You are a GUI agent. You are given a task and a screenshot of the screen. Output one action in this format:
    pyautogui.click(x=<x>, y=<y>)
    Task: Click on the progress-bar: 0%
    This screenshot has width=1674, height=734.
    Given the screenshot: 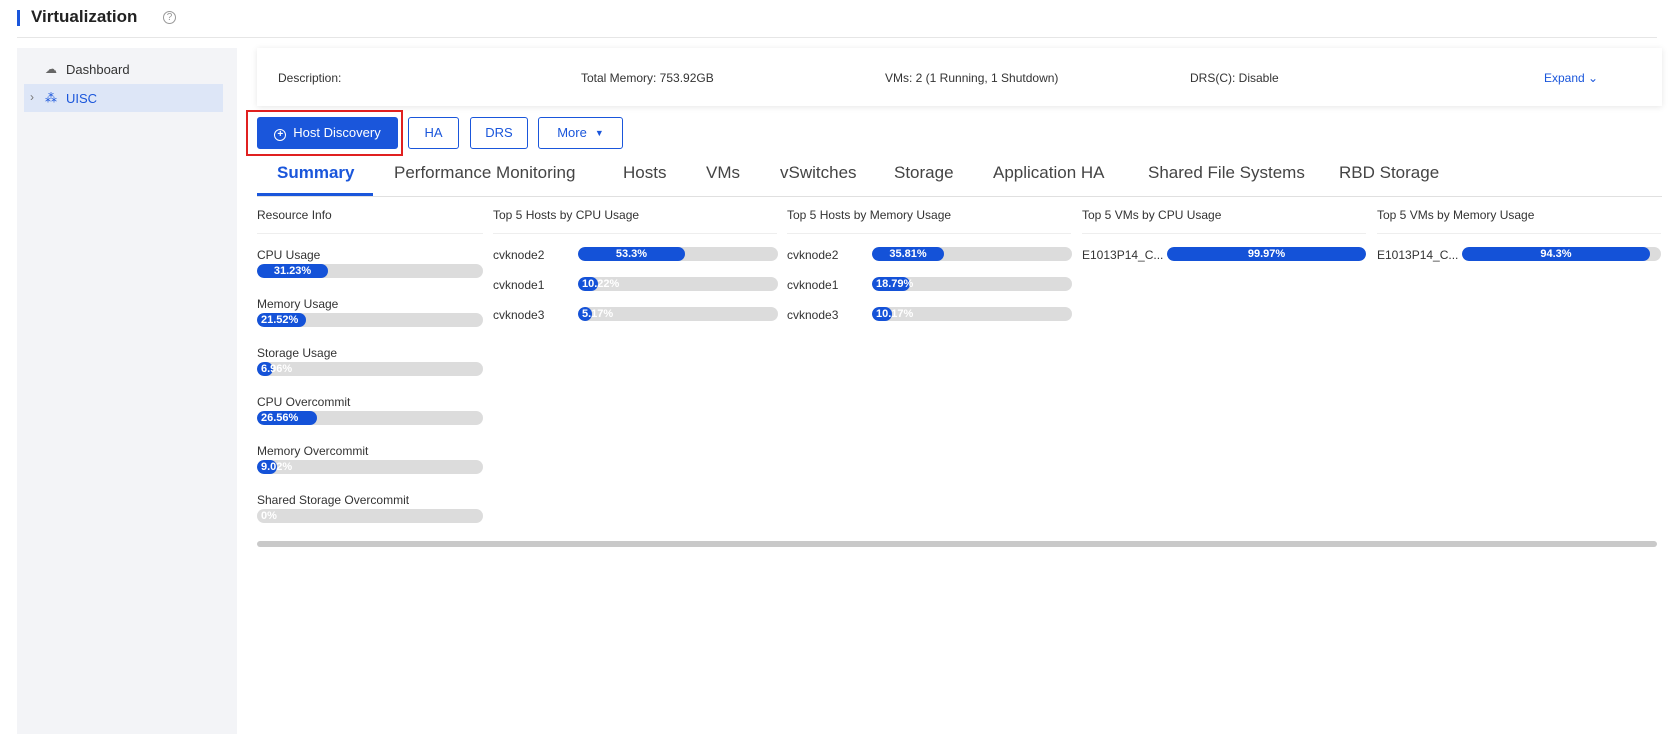 What is the action you would take?
    pyautogui.click(x=370, y=516)
    